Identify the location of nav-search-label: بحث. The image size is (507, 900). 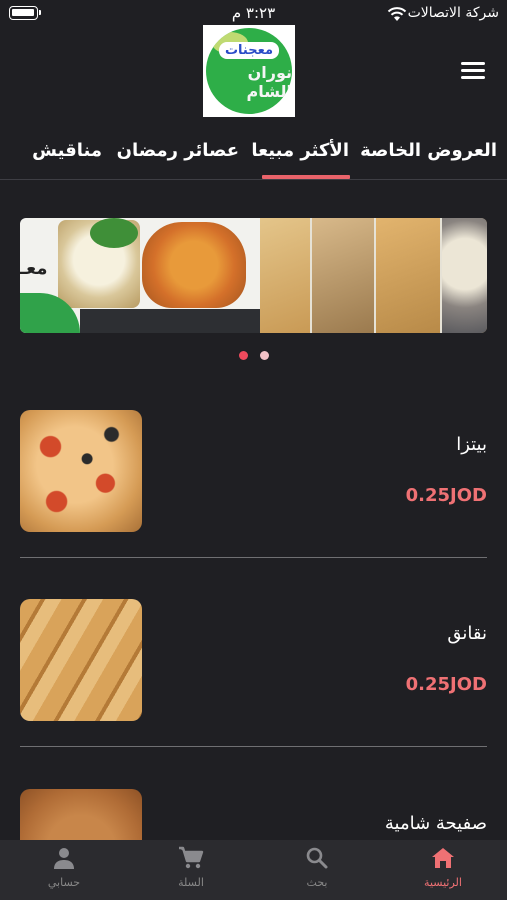
(317, 882).